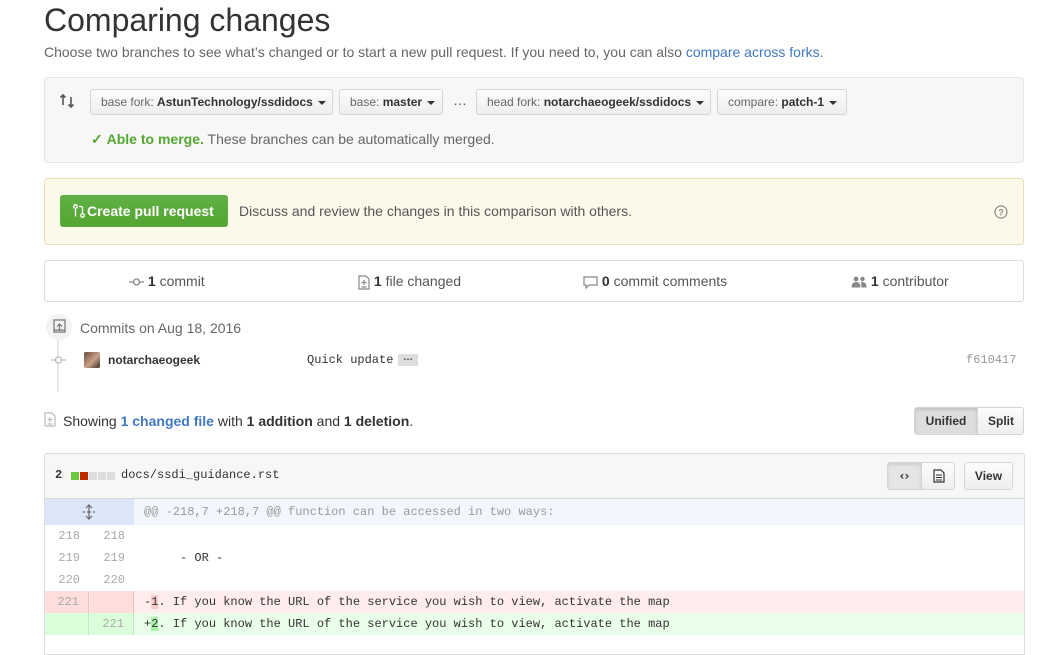 This screenshot has height=655, width=1057. What do you see at coordinates (915, 281) in the screenshot?
I see `contributors-label: contributor` at bounding box center [915, 281].